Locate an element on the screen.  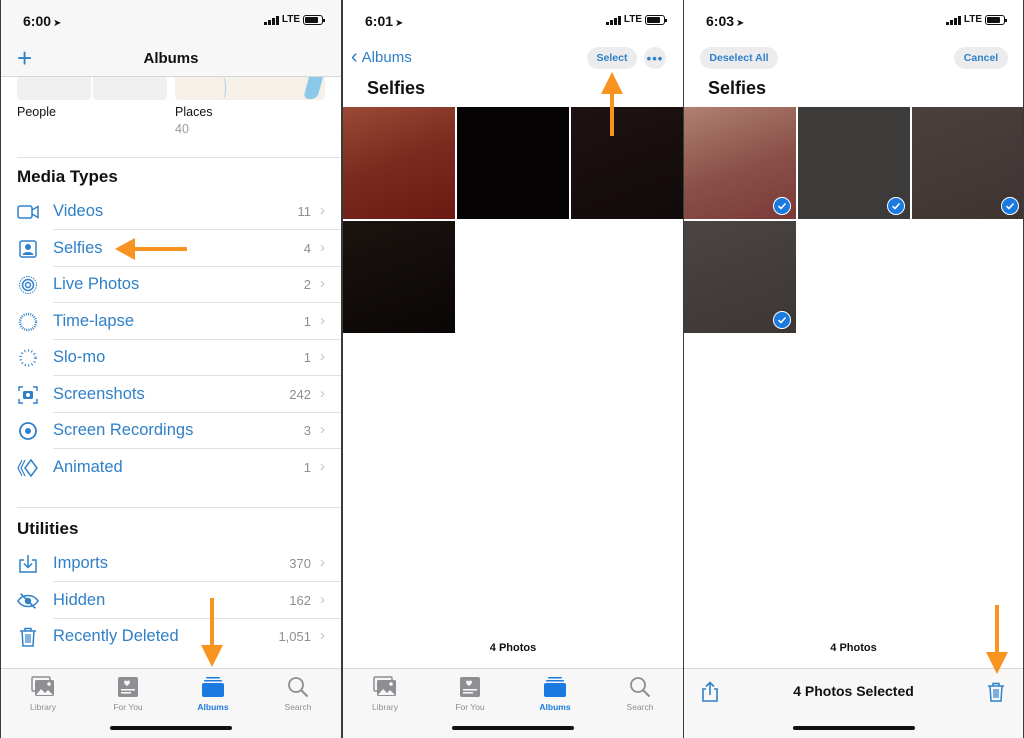
album-places-label: Places is located at coordinates (194, 112).